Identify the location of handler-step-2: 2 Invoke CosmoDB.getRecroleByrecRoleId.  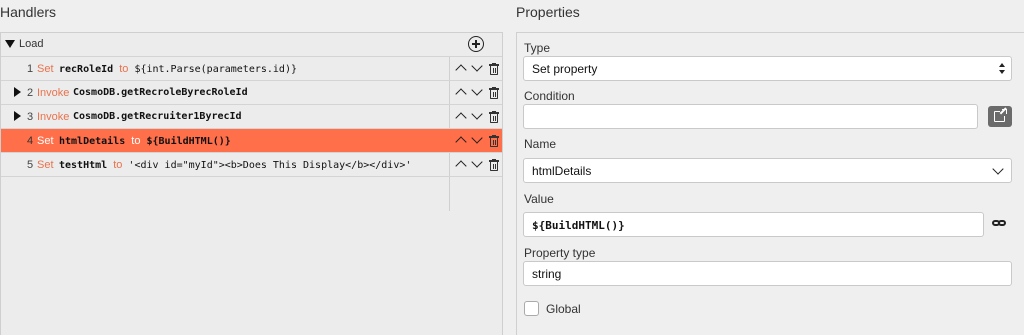
(251, 93).